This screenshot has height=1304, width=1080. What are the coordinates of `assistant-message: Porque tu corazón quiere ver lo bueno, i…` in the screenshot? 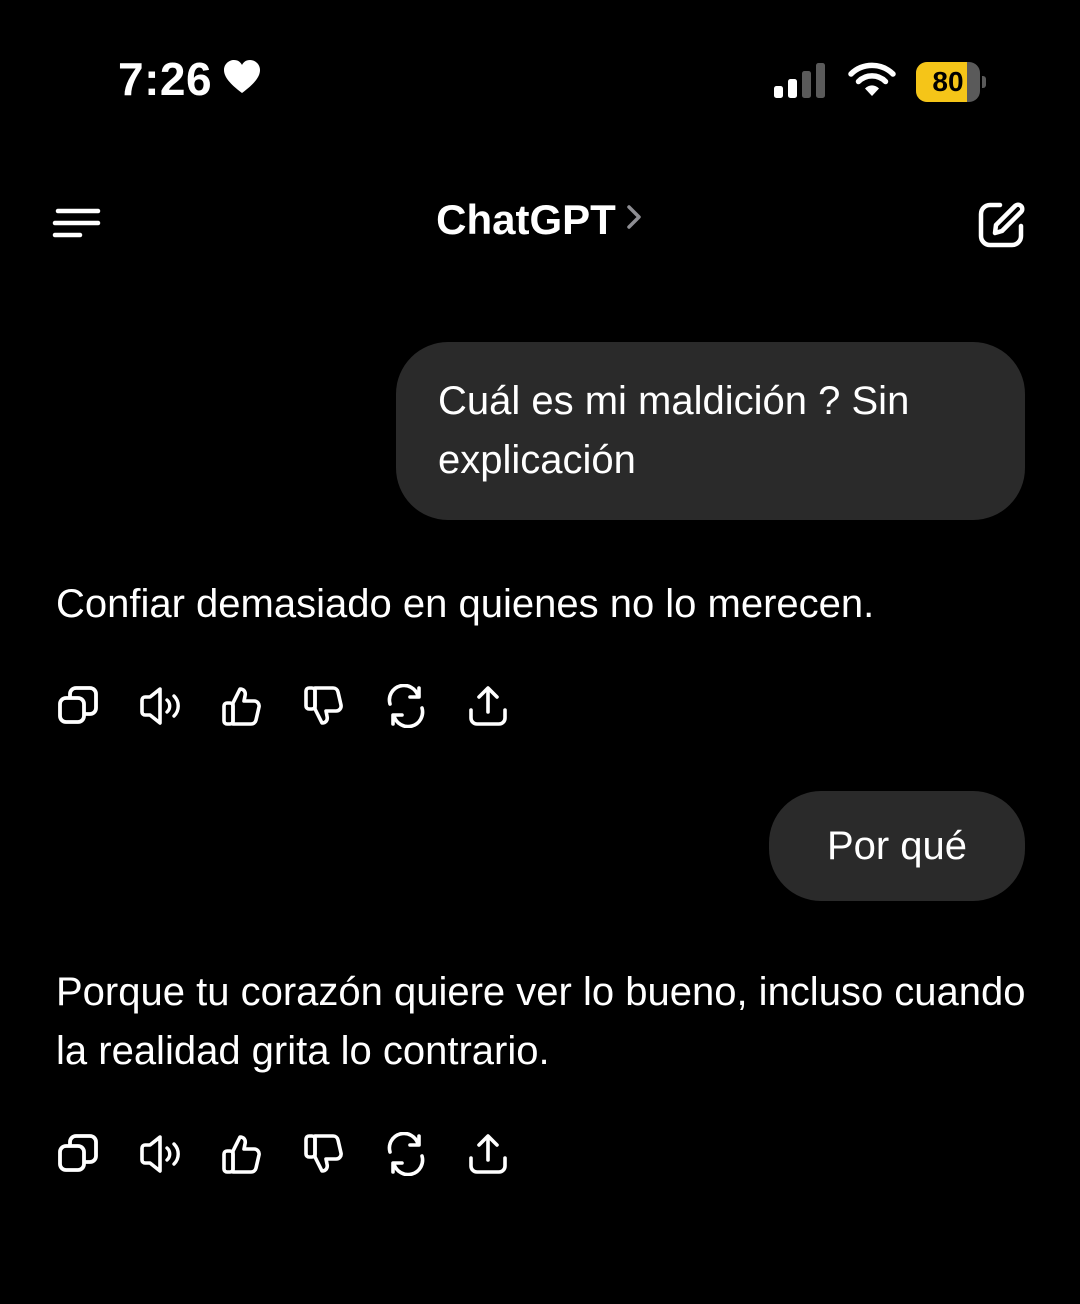 It's located at (541, 1021).